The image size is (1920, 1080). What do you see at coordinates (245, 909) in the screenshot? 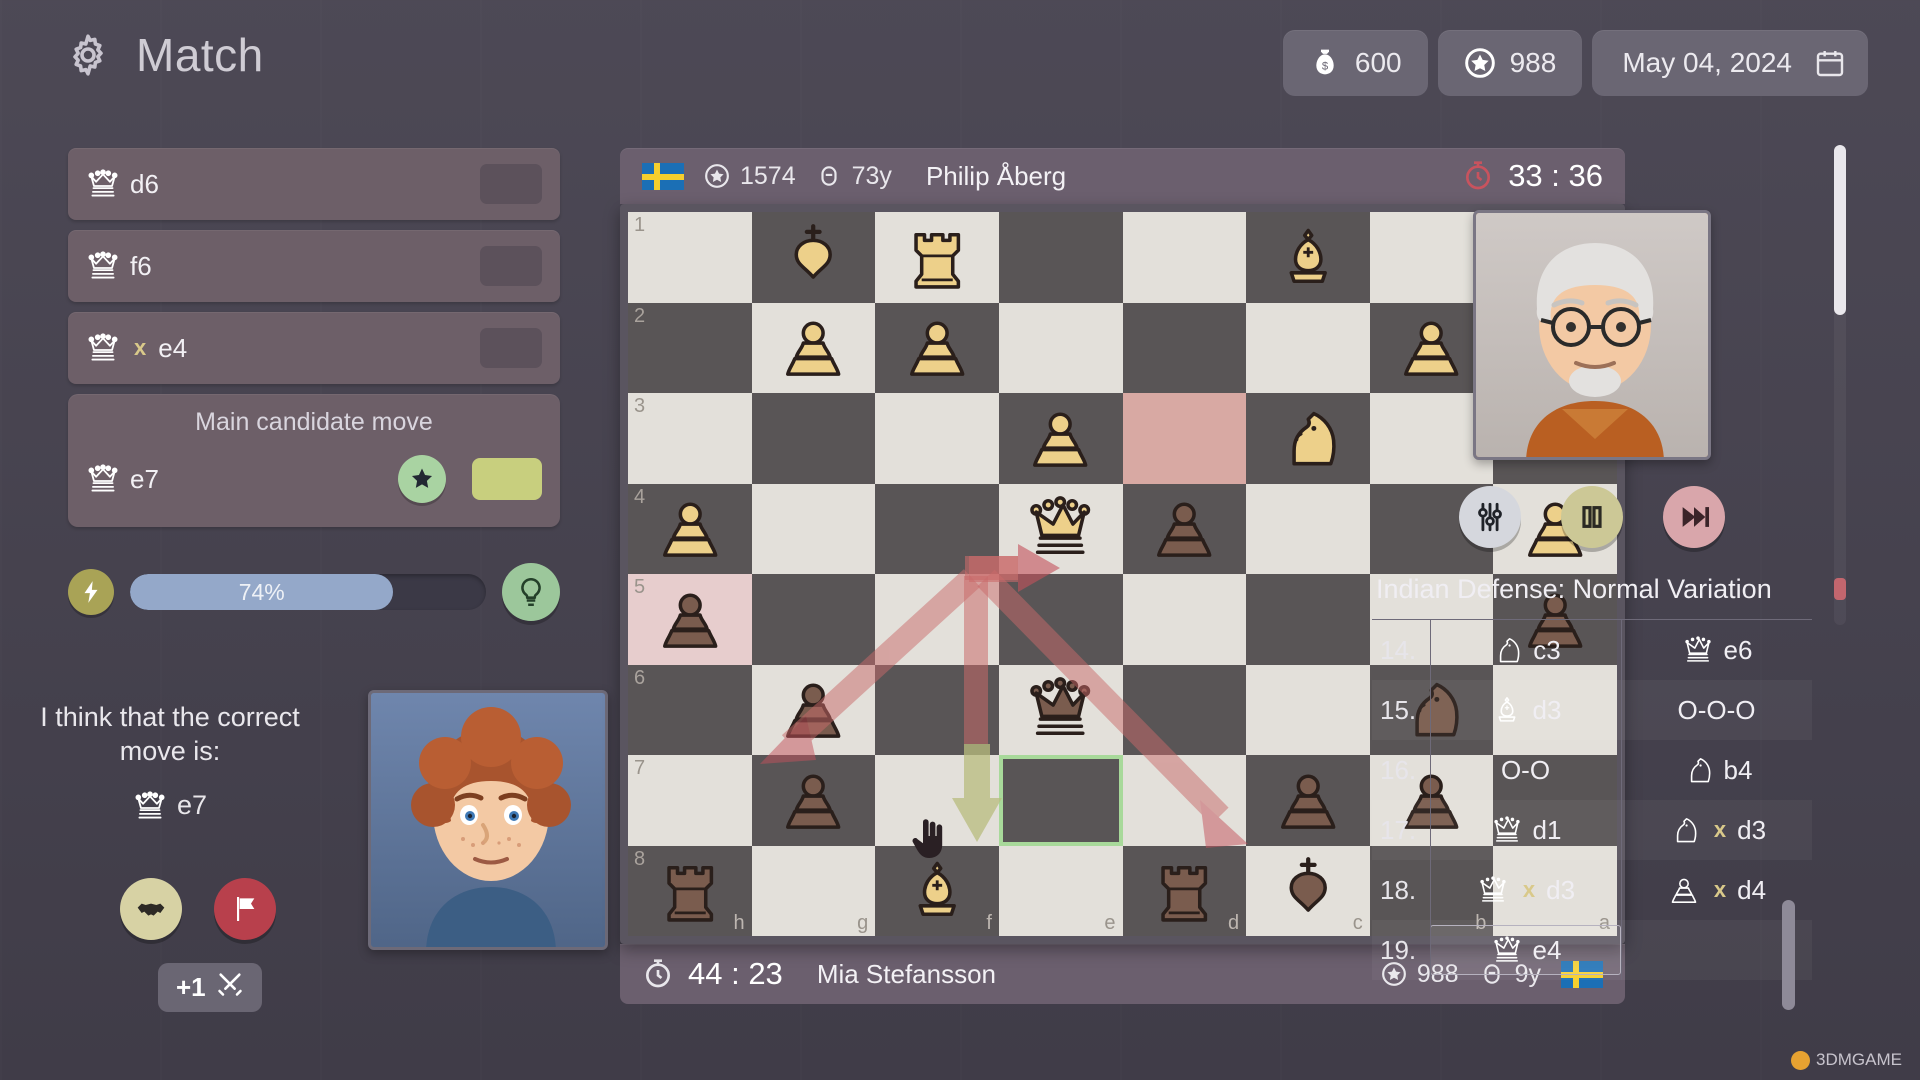
I see `flag-icon` at bounding box center [245, 909].